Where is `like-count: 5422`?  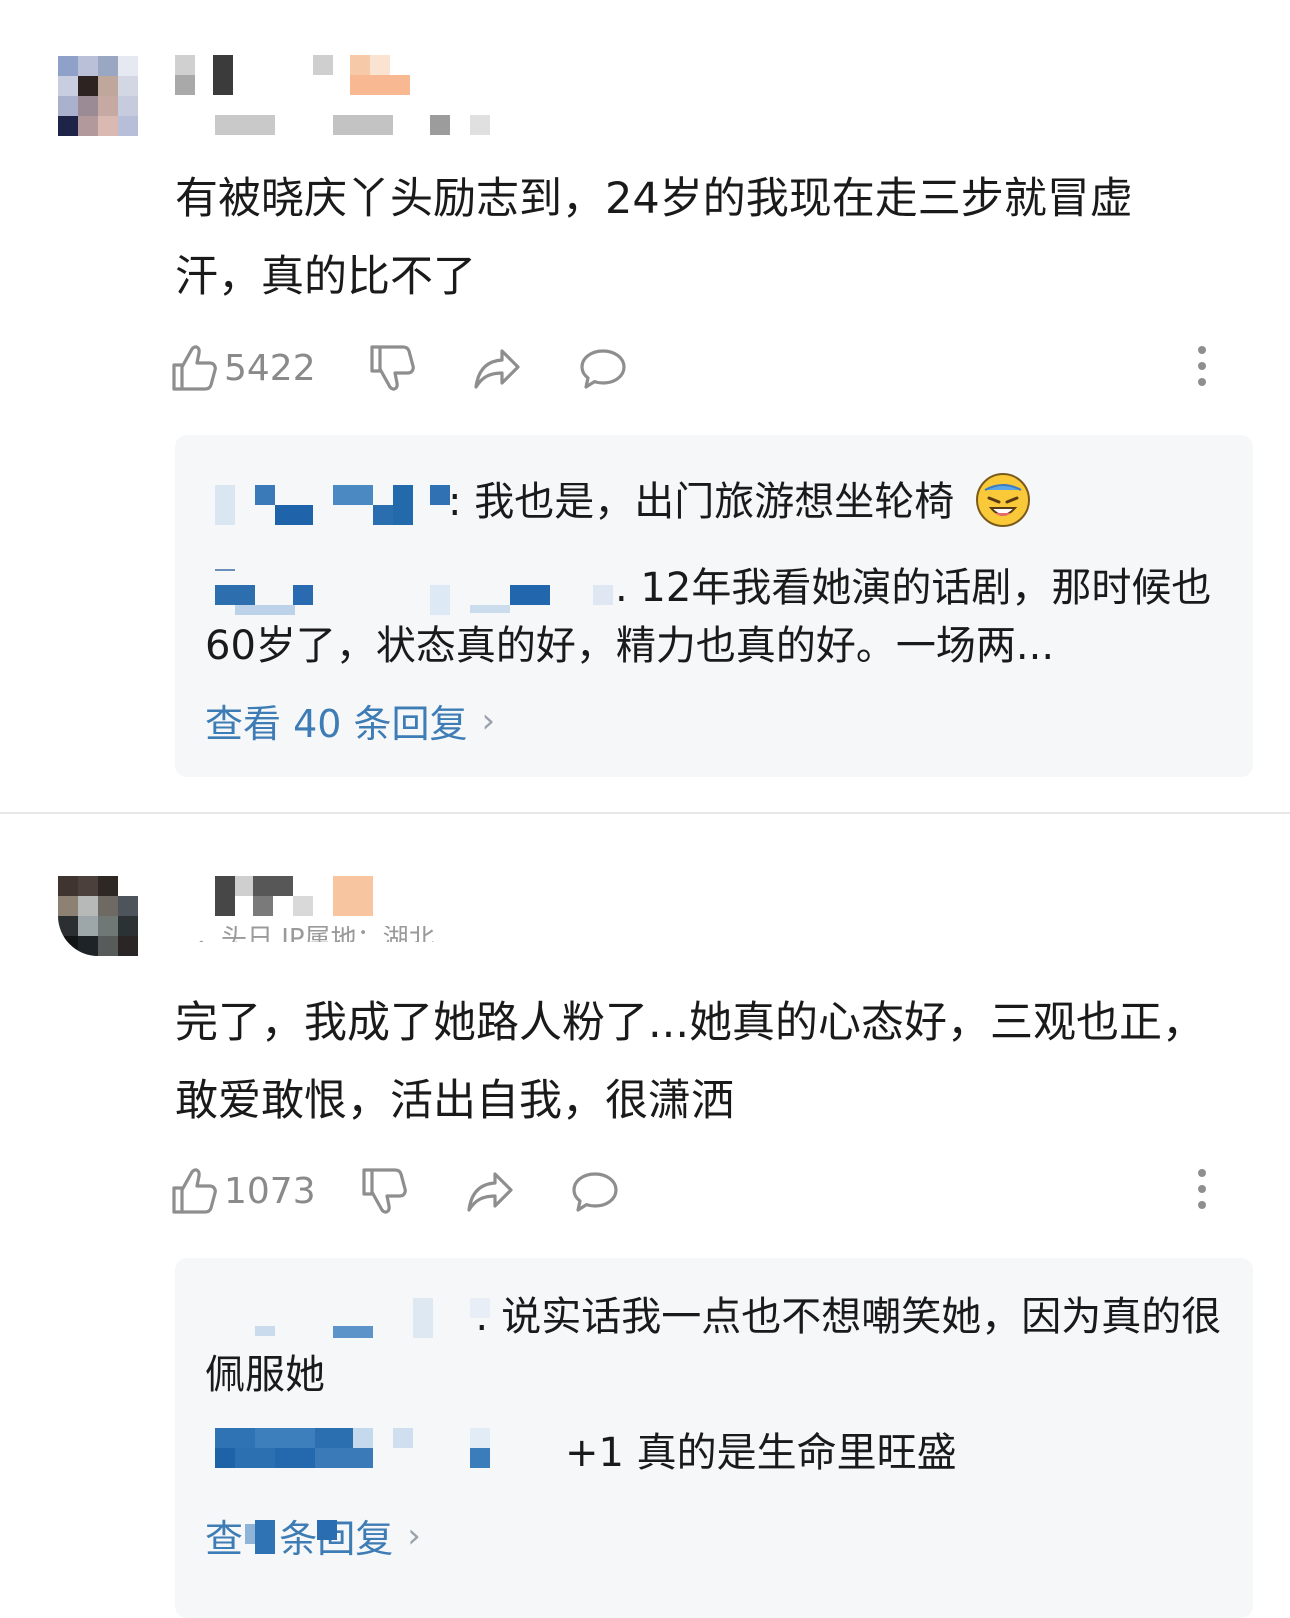
like-count: 5422 is located at coordinates (270, 368).